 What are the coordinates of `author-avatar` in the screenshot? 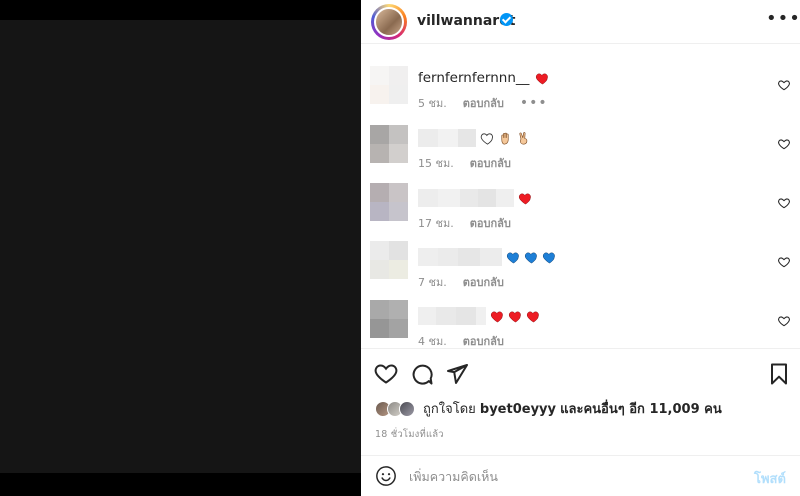 It's located at (389, 22).